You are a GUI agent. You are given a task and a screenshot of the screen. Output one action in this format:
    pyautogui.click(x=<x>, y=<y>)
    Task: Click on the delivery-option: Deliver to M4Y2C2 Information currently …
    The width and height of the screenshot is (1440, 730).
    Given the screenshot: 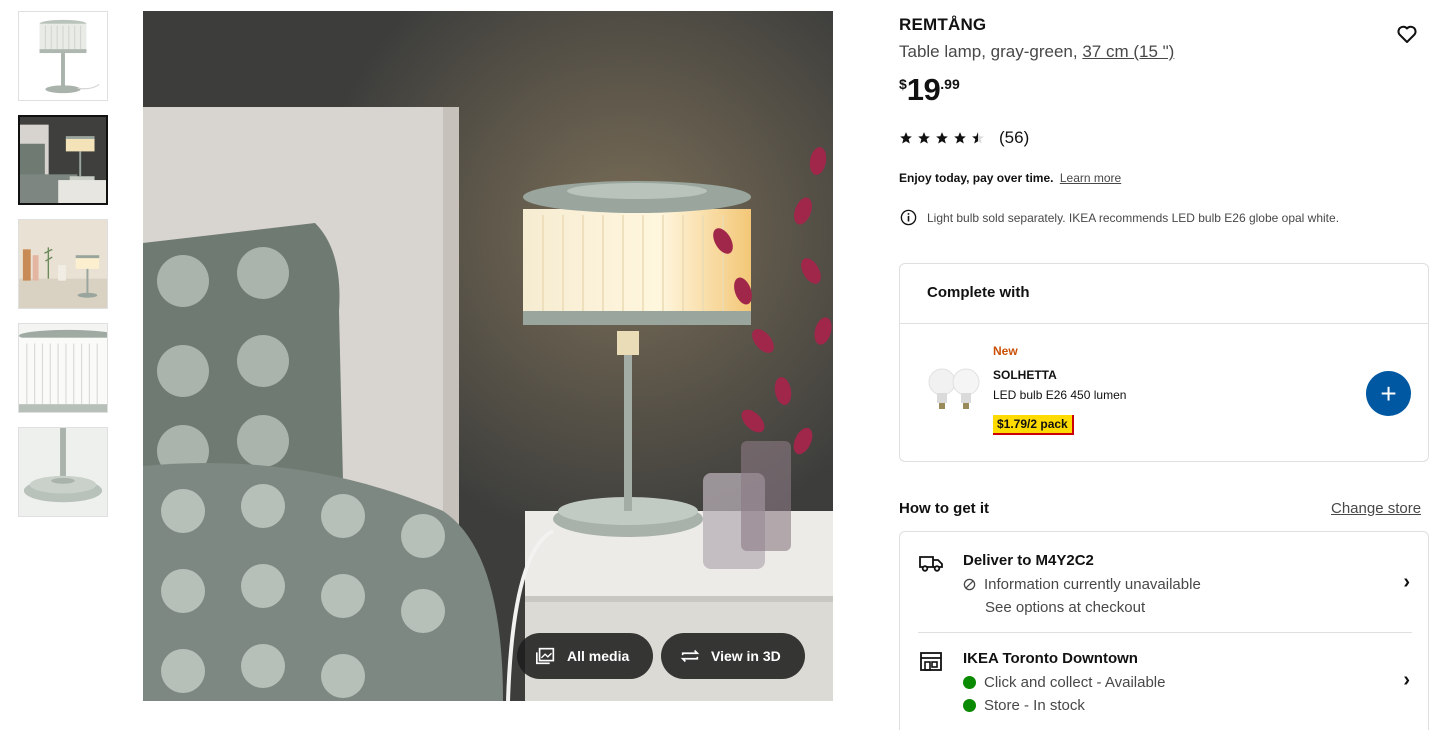 What is the action you would take?
    pyautogui.click(x=1165, y=591)
    